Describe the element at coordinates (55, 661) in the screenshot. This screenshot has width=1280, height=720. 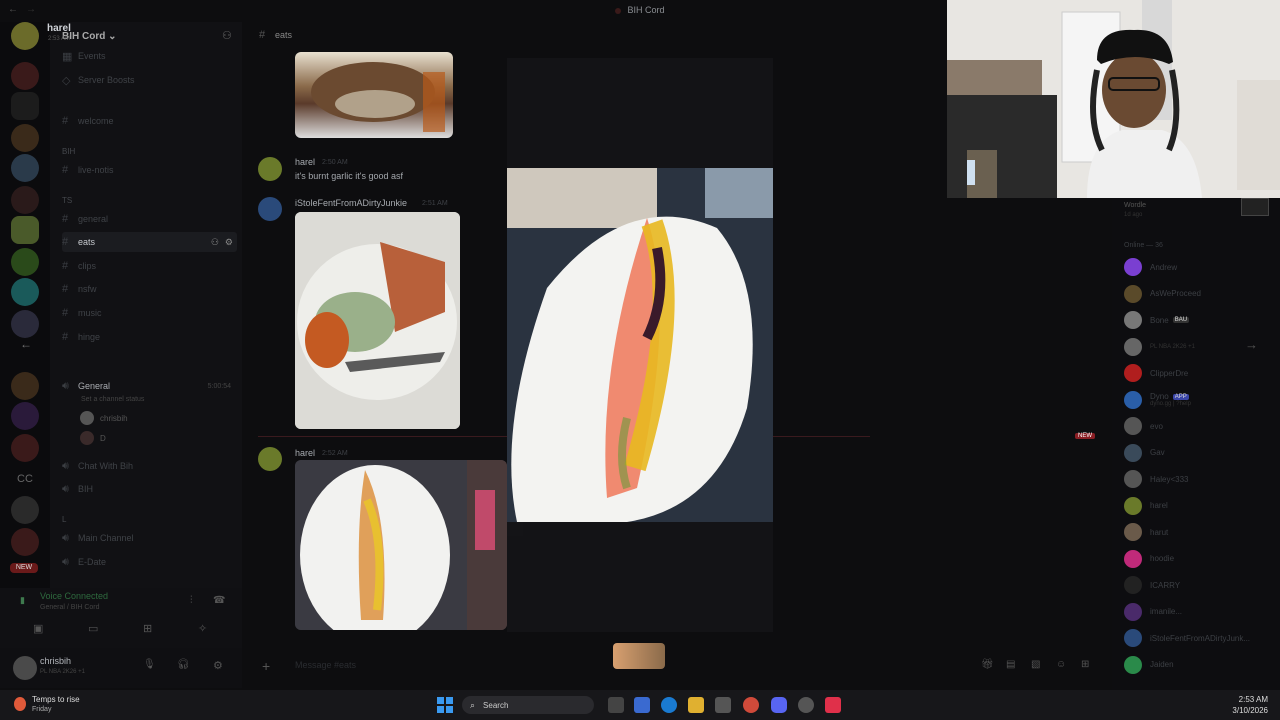
I see `user-name: chrisbih` at that location.